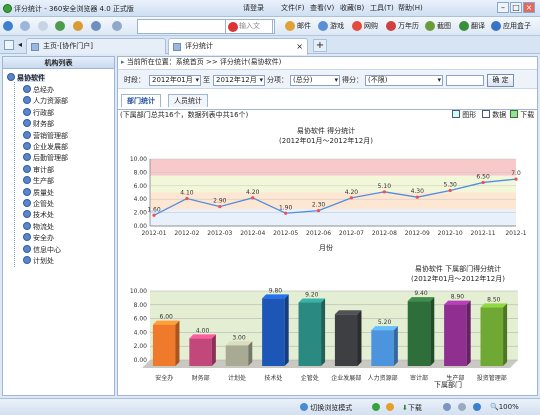 The image size is (540, 415). I want to click on tree-item-1: 人力资源部, so click(58, 101).